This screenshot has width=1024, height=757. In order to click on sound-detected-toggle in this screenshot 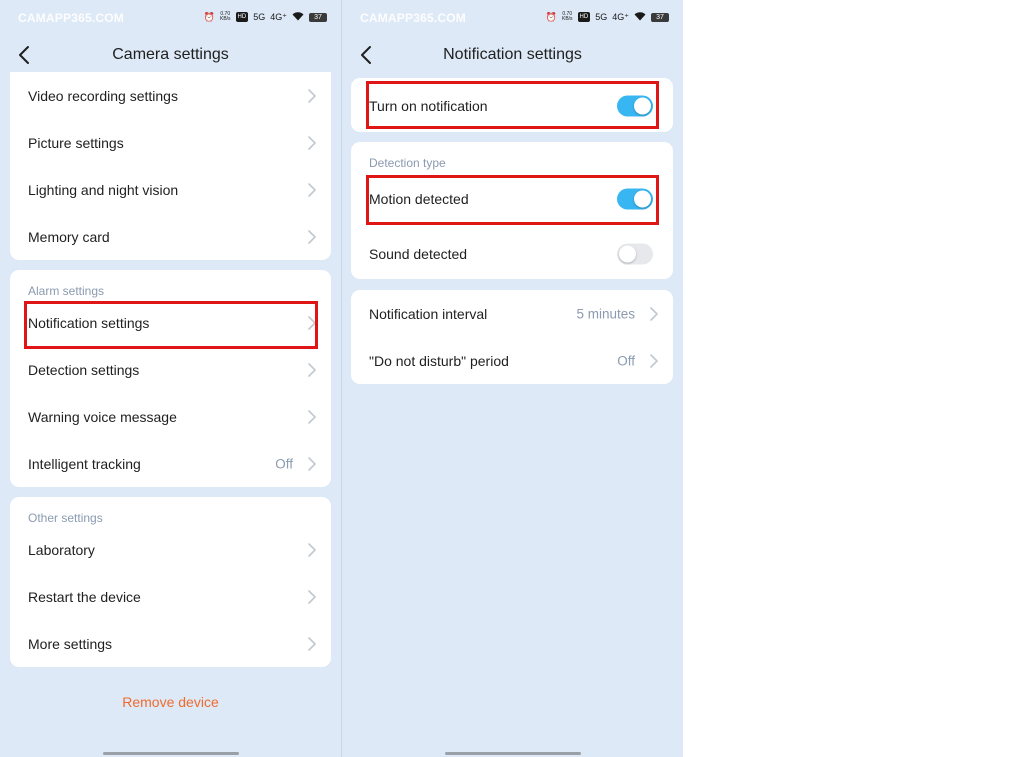, I will do `click(635, 253)`.